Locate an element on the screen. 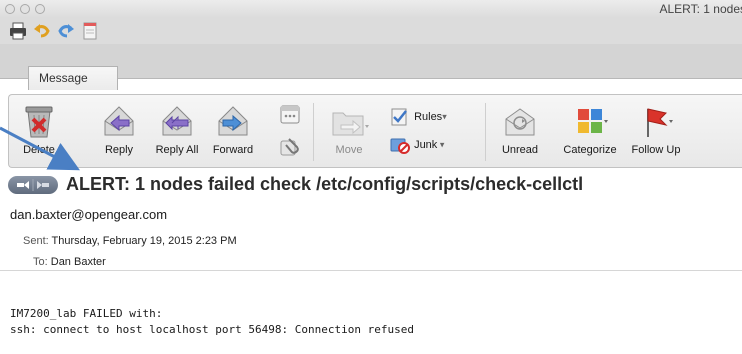 The height and width of the screenshot is (354, 742). calendar-icon is located at coordinates (290, 116).